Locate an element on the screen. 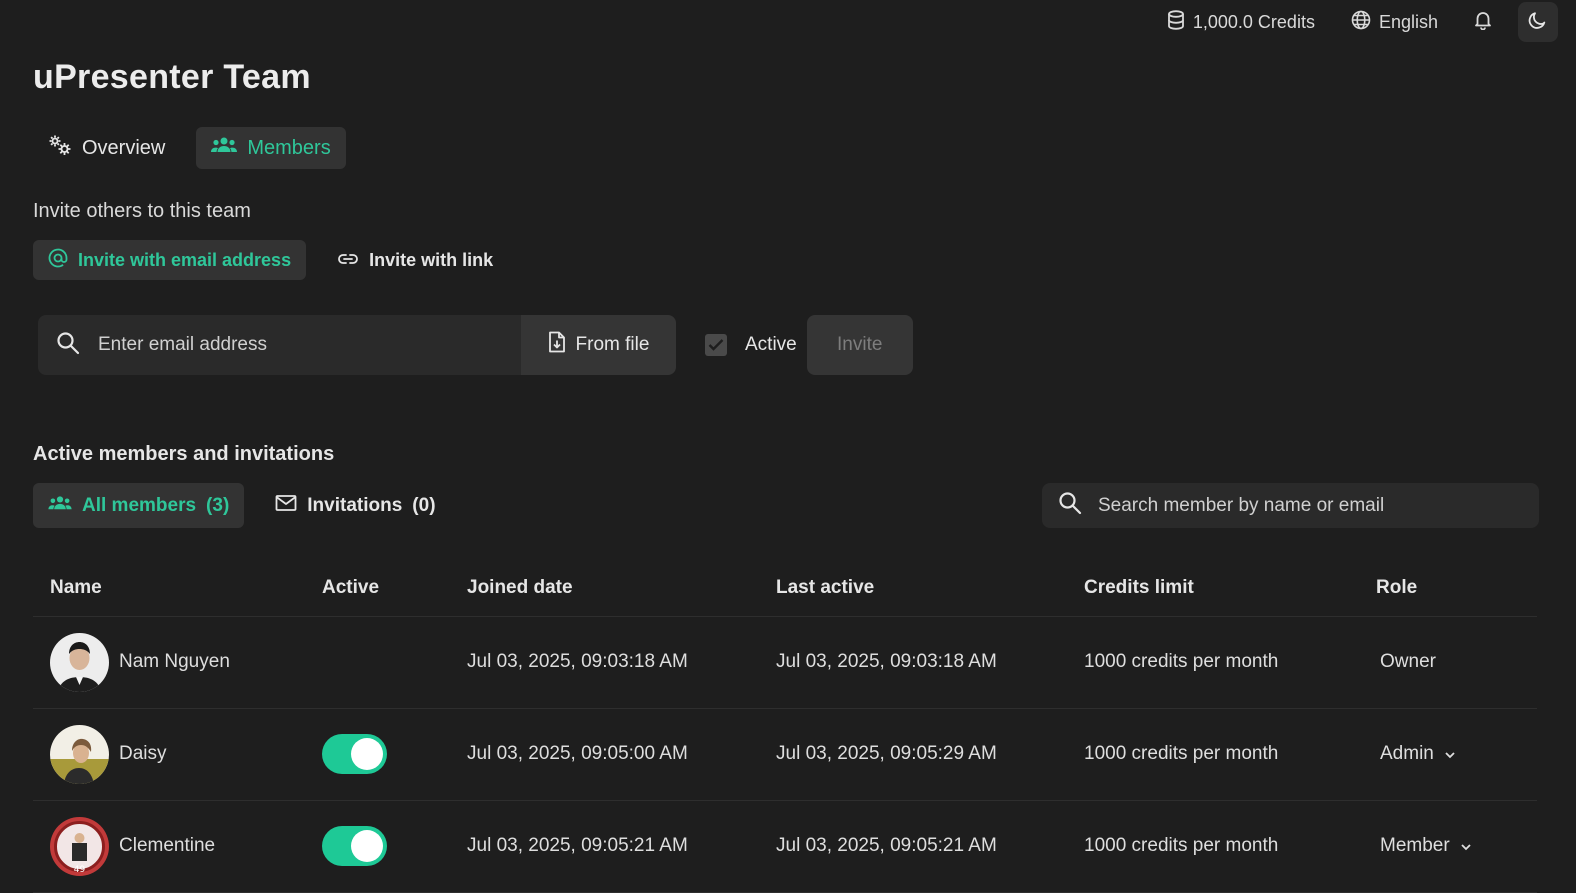  last-active-cell: Jul 03, 2025, 09:05:21 AM is located at coordinates (913, 846).